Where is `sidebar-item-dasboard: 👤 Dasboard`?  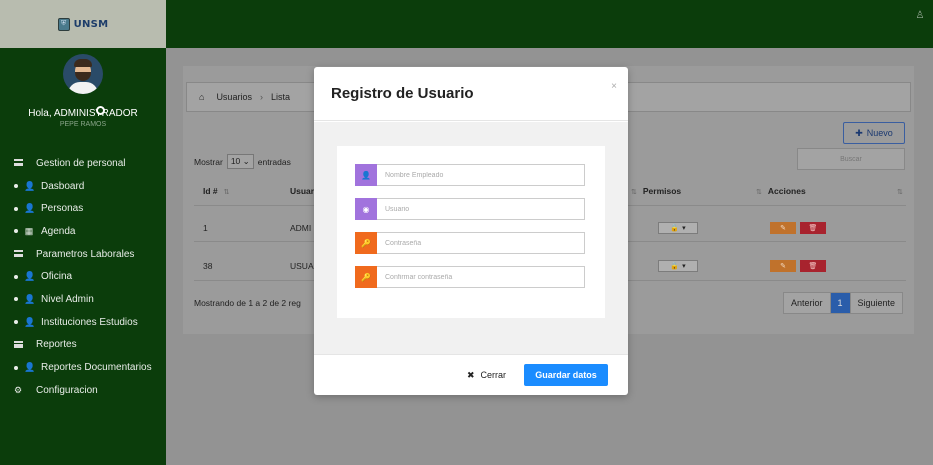
sidebar-item-dasboard: 👤 Dasboard is located at coordinates (83, 186).